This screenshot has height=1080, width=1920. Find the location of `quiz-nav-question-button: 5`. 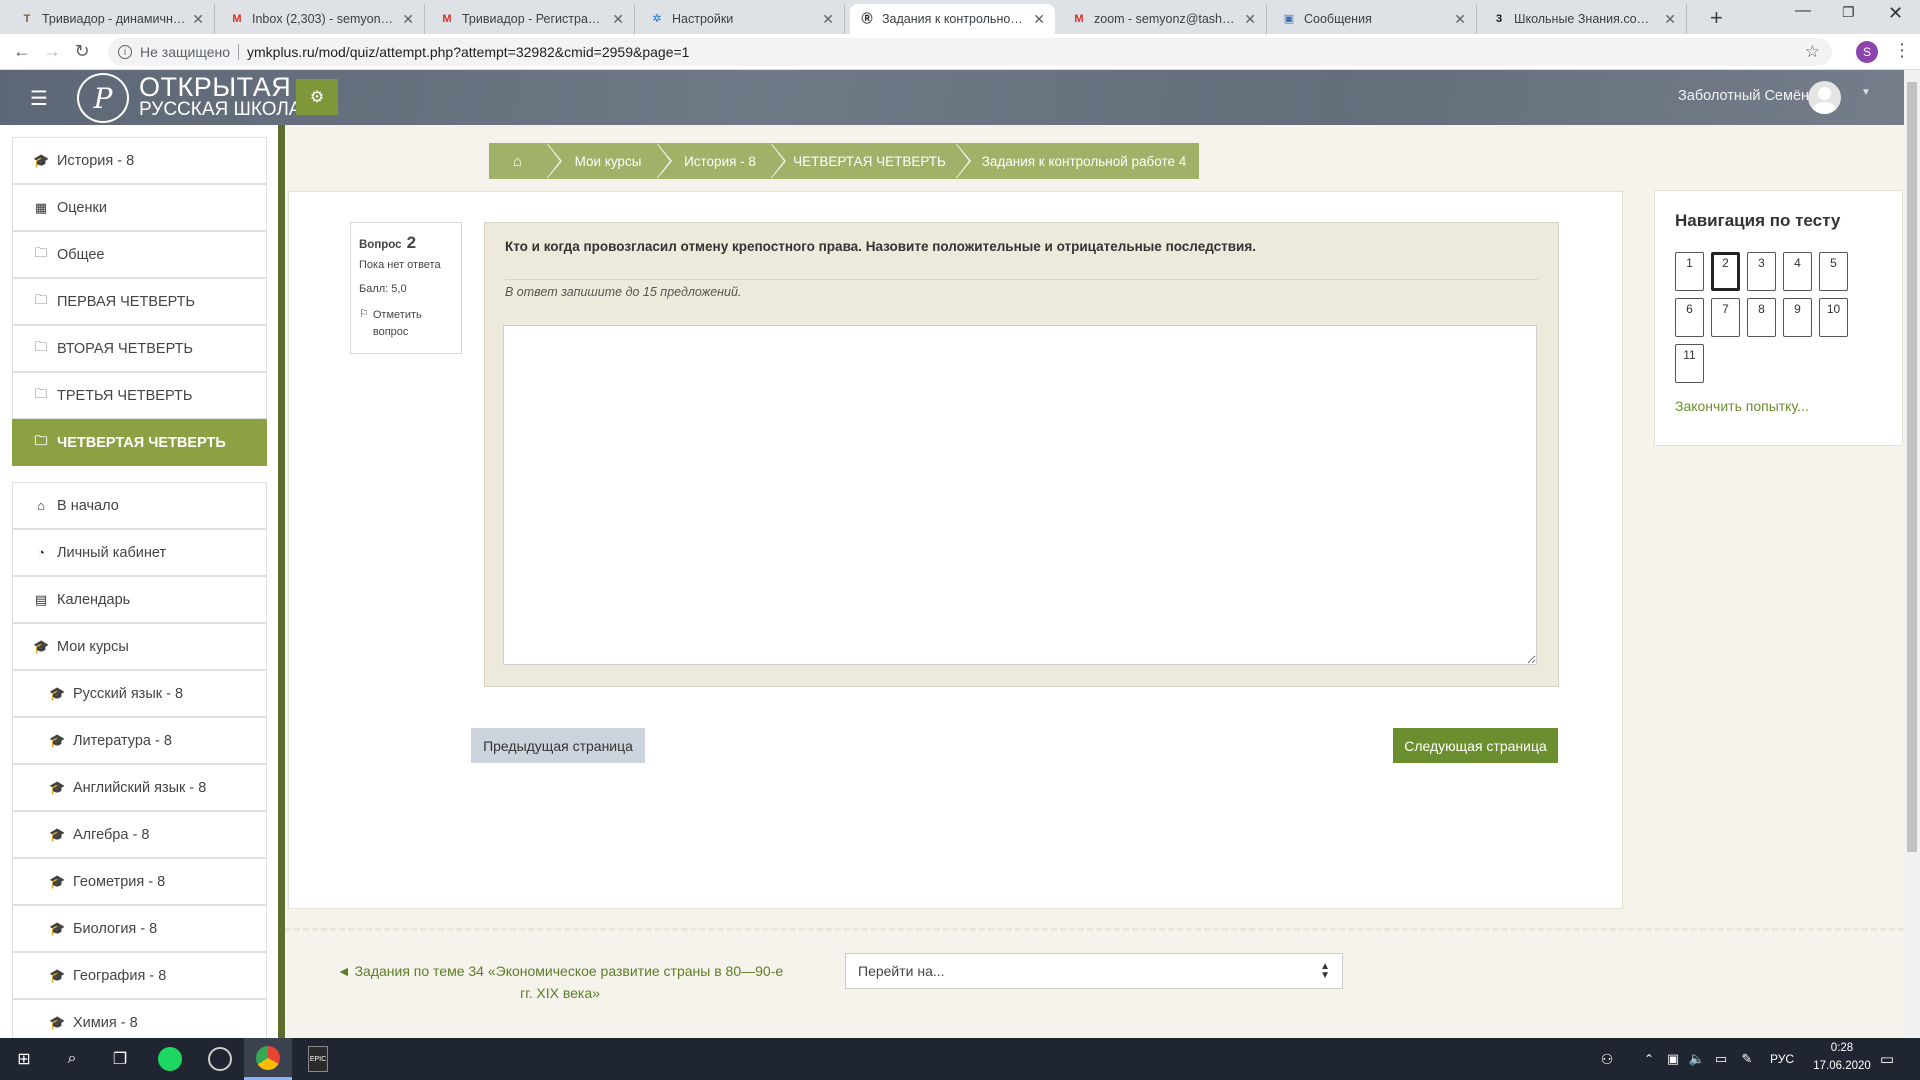

quiz-nav-question-button: 5 is located at coordinates (1833, 271).